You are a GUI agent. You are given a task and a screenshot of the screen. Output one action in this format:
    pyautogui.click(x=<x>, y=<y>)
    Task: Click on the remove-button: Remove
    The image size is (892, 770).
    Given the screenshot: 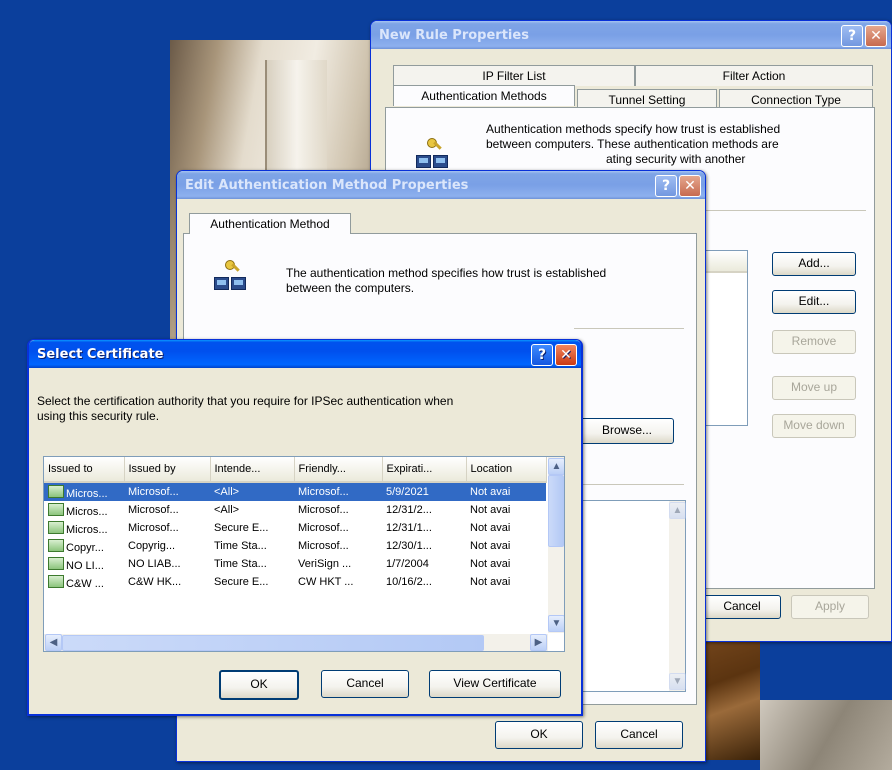 What is the action you would take?
    pyautogui.click(x=814, y=342)
    